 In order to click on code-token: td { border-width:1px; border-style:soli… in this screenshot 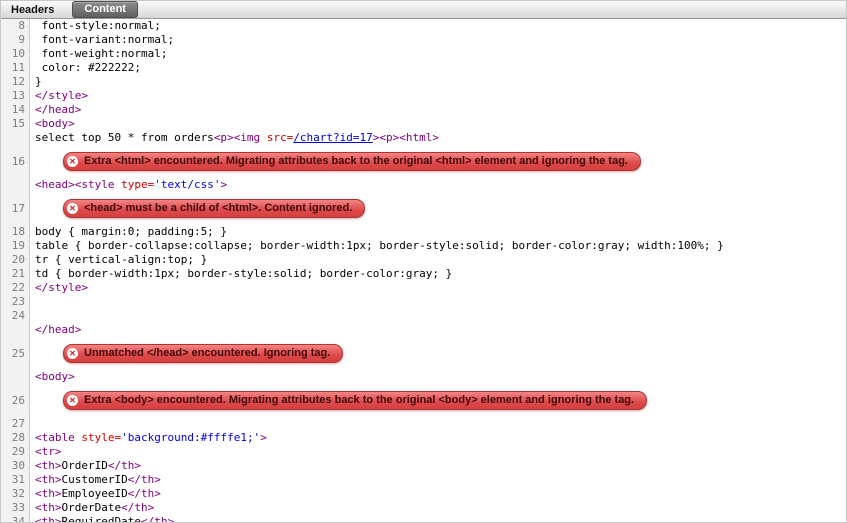, I will do `click(244, 273)`.